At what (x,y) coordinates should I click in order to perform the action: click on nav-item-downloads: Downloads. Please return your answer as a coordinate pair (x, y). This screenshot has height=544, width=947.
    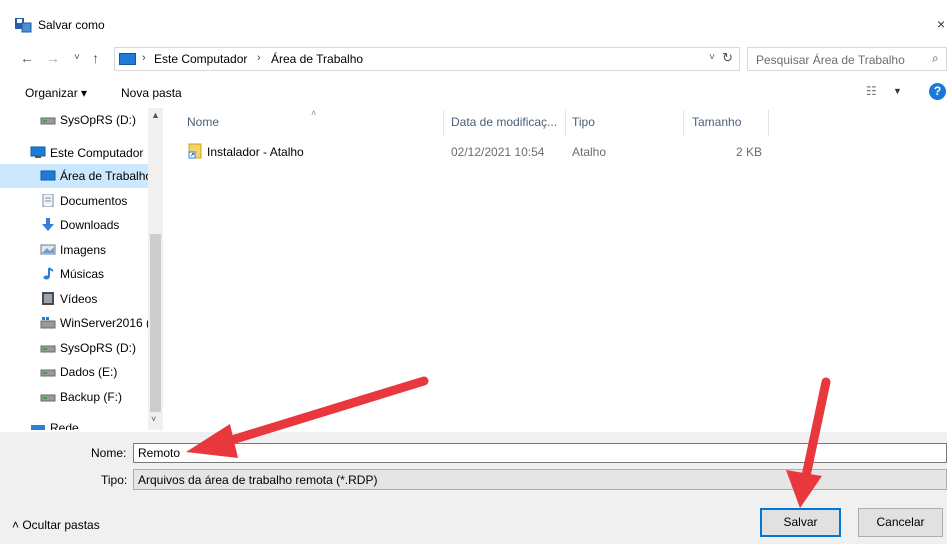
    Looking at the image, I should click on (74, 225).